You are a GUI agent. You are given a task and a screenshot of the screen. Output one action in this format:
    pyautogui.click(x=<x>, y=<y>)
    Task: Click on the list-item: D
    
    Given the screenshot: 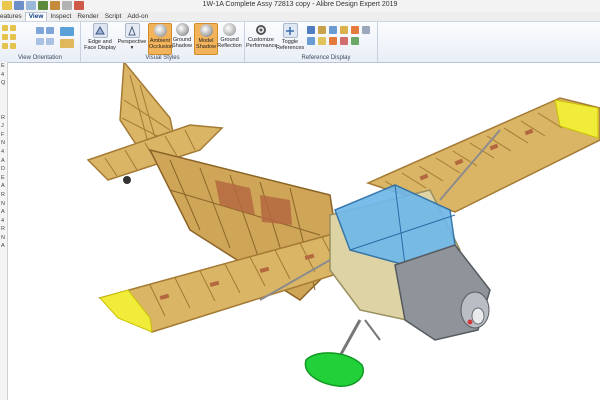 What is the action you would take?
    pyautogui.click(x=3, y=169)
    